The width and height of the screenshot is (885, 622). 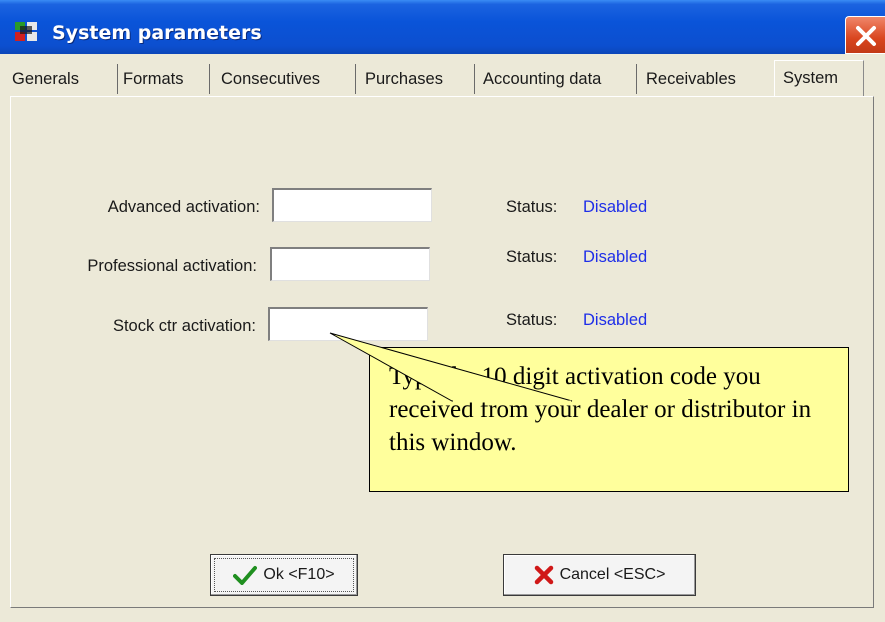 I want to click on tab-system: System, so click(x=819, y=78).